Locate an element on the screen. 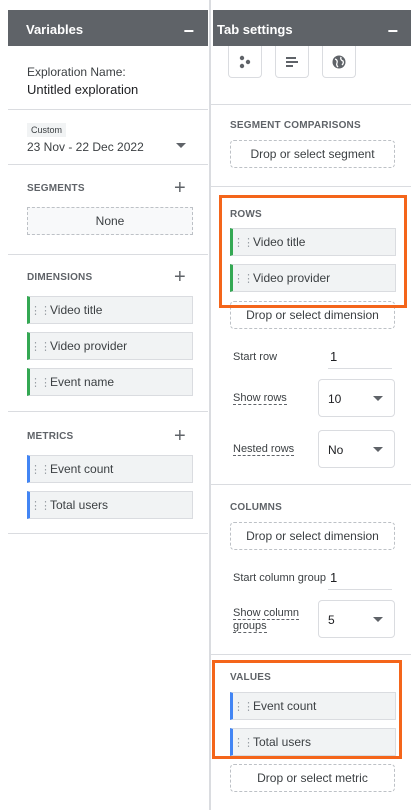 Image resolution: width=411 pixels, height=810 pixels. add-metric-icon: + is located at coordinates (180, 436).